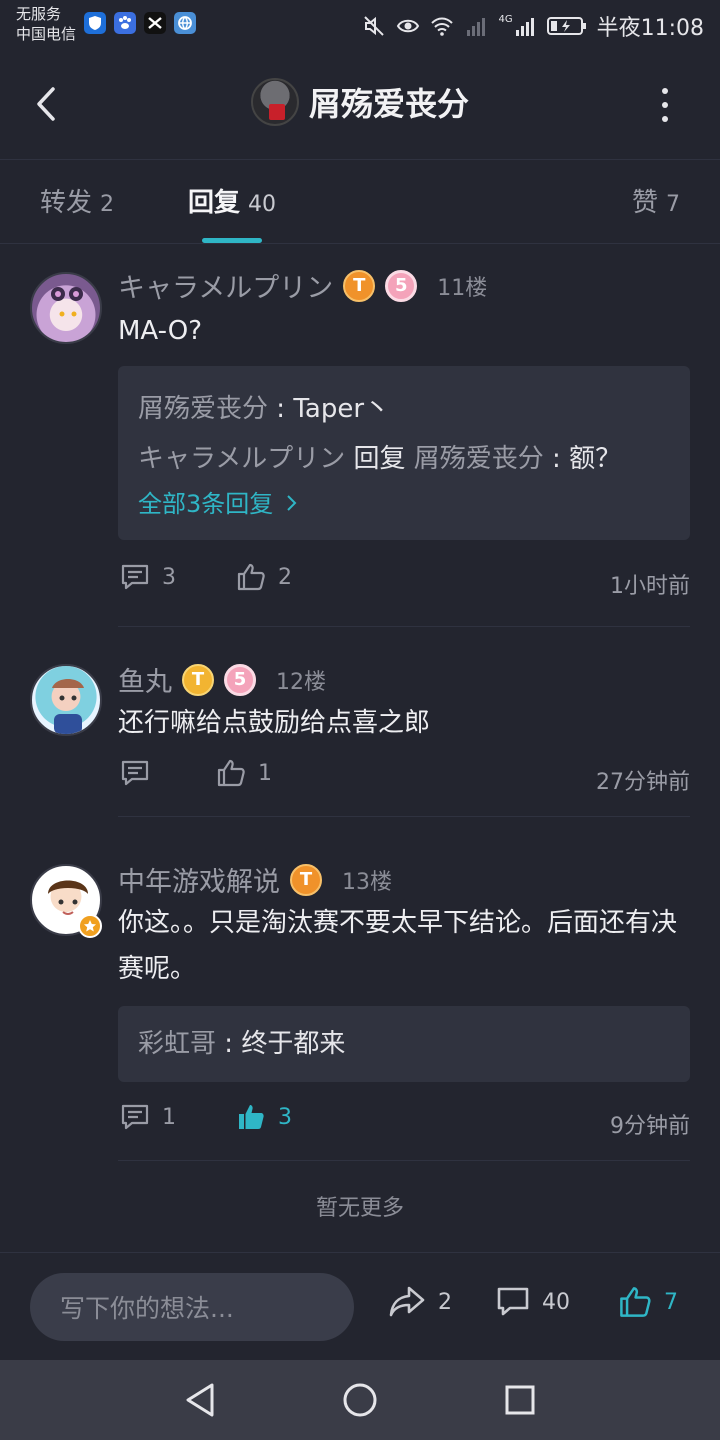 This screenshot has width=720, height=1440. I want to click on timestamp: 1小时前, so click(650, 586).